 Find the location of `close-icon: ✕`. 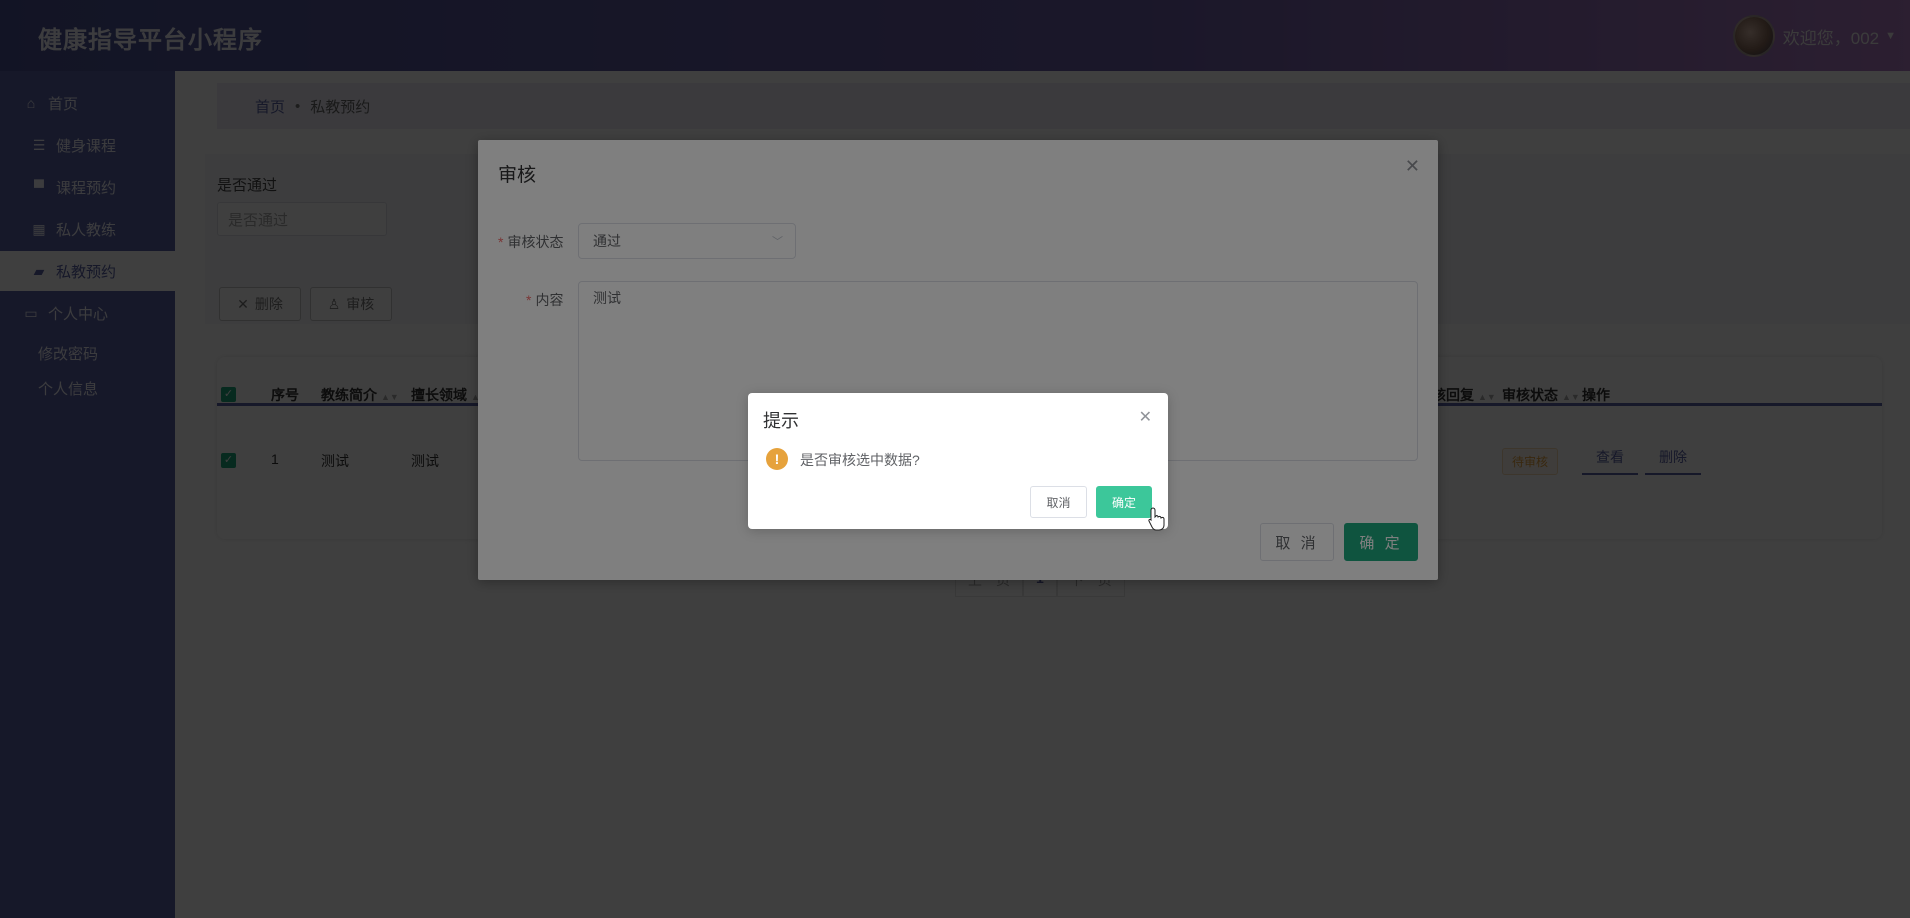

close-icon: ✕ is located at coordinates (1145, 417).